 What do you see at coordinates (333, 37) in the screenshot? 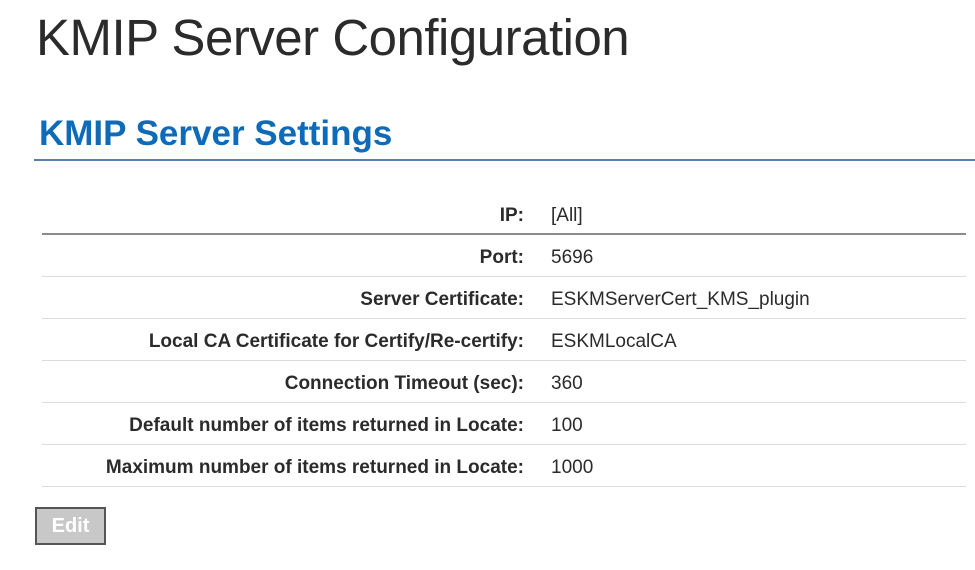
I see `page-title: KMIP Server Configuration` at bounding box center [333, 37].